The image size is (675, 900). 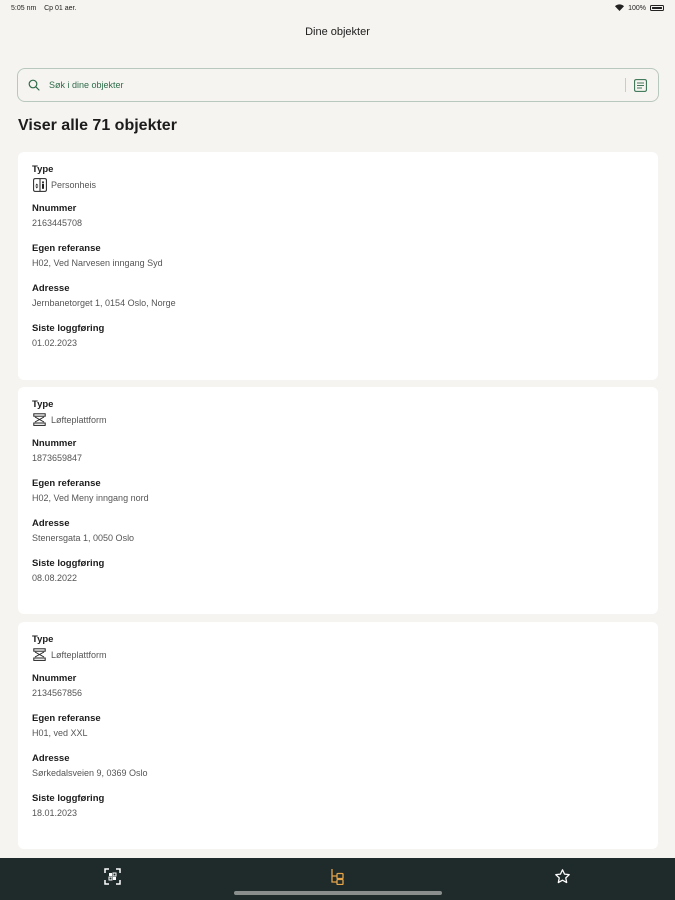 I want to click on scan-icon, so click(x=112, y=879).